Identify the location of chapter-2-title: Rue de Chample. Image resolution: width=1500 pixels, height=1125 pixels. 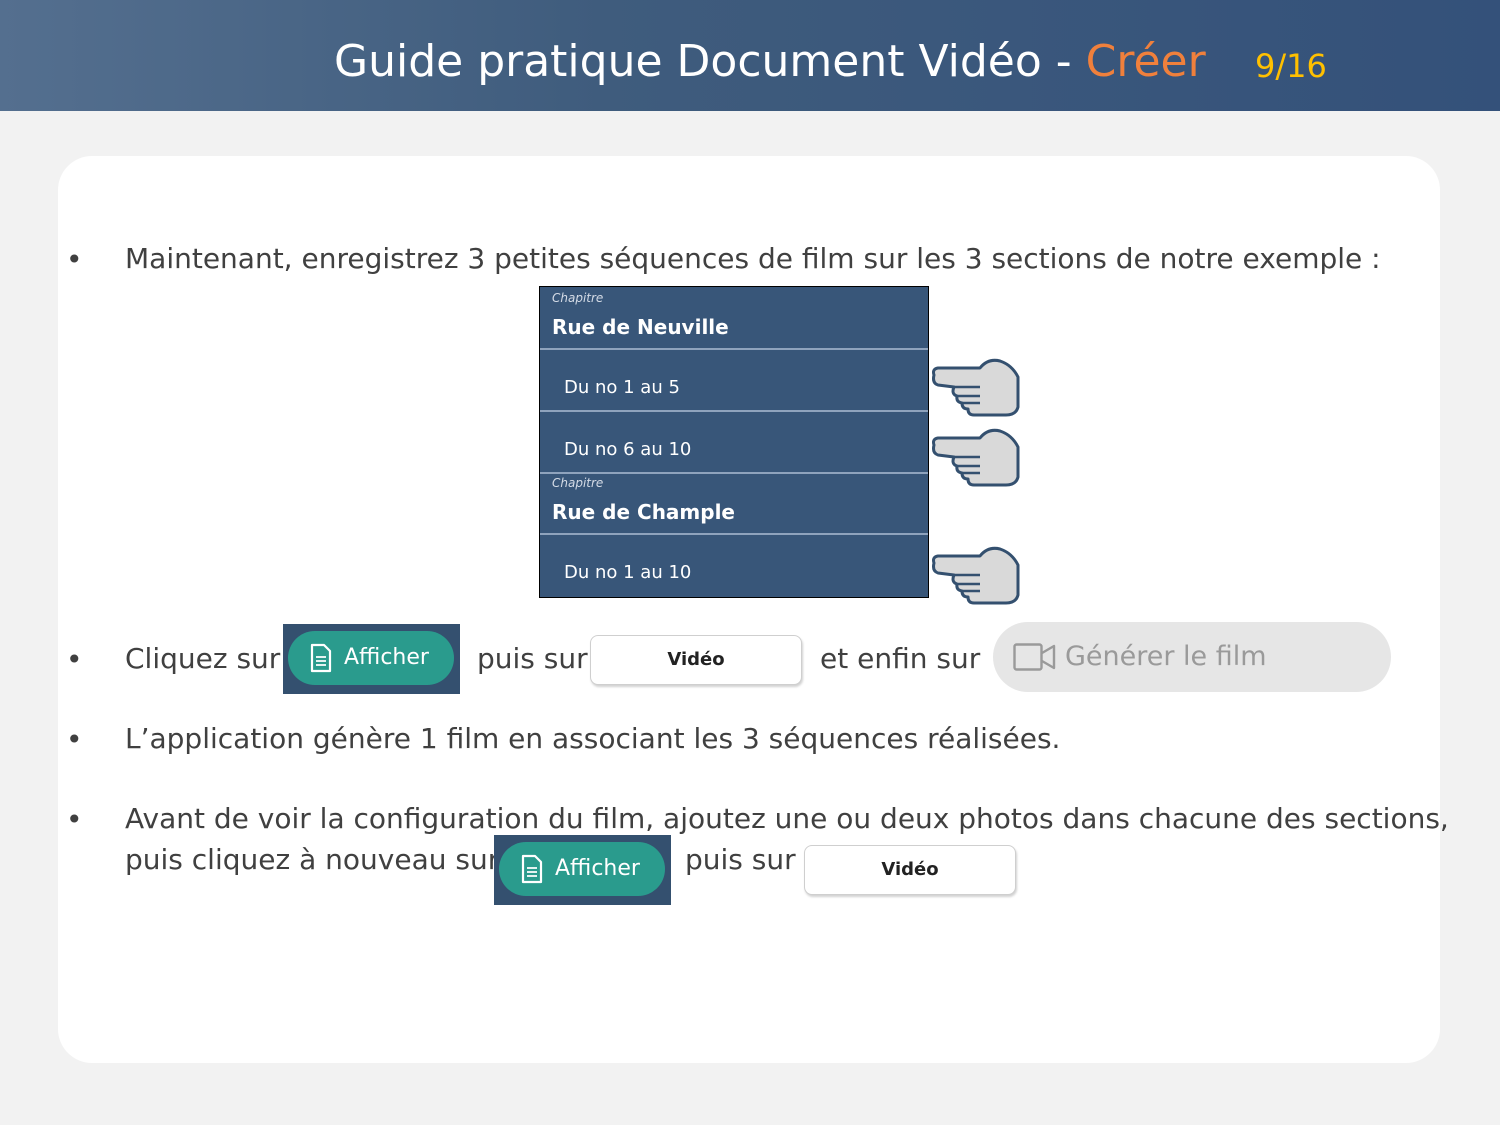
(643, 512).